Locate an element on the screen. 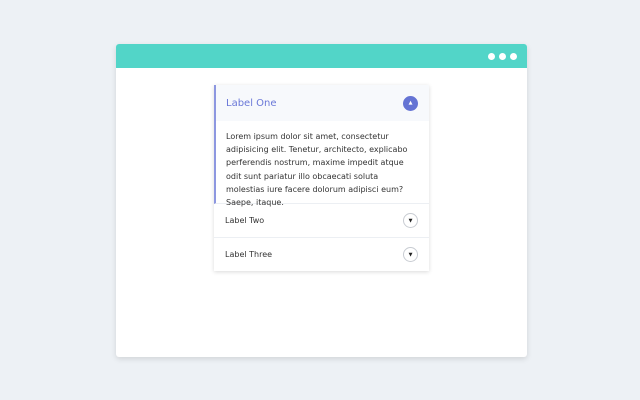 This screenshot has width=640, height=400. accordion-header-three: Label Three ▼ is located at coordinates (321, 254).